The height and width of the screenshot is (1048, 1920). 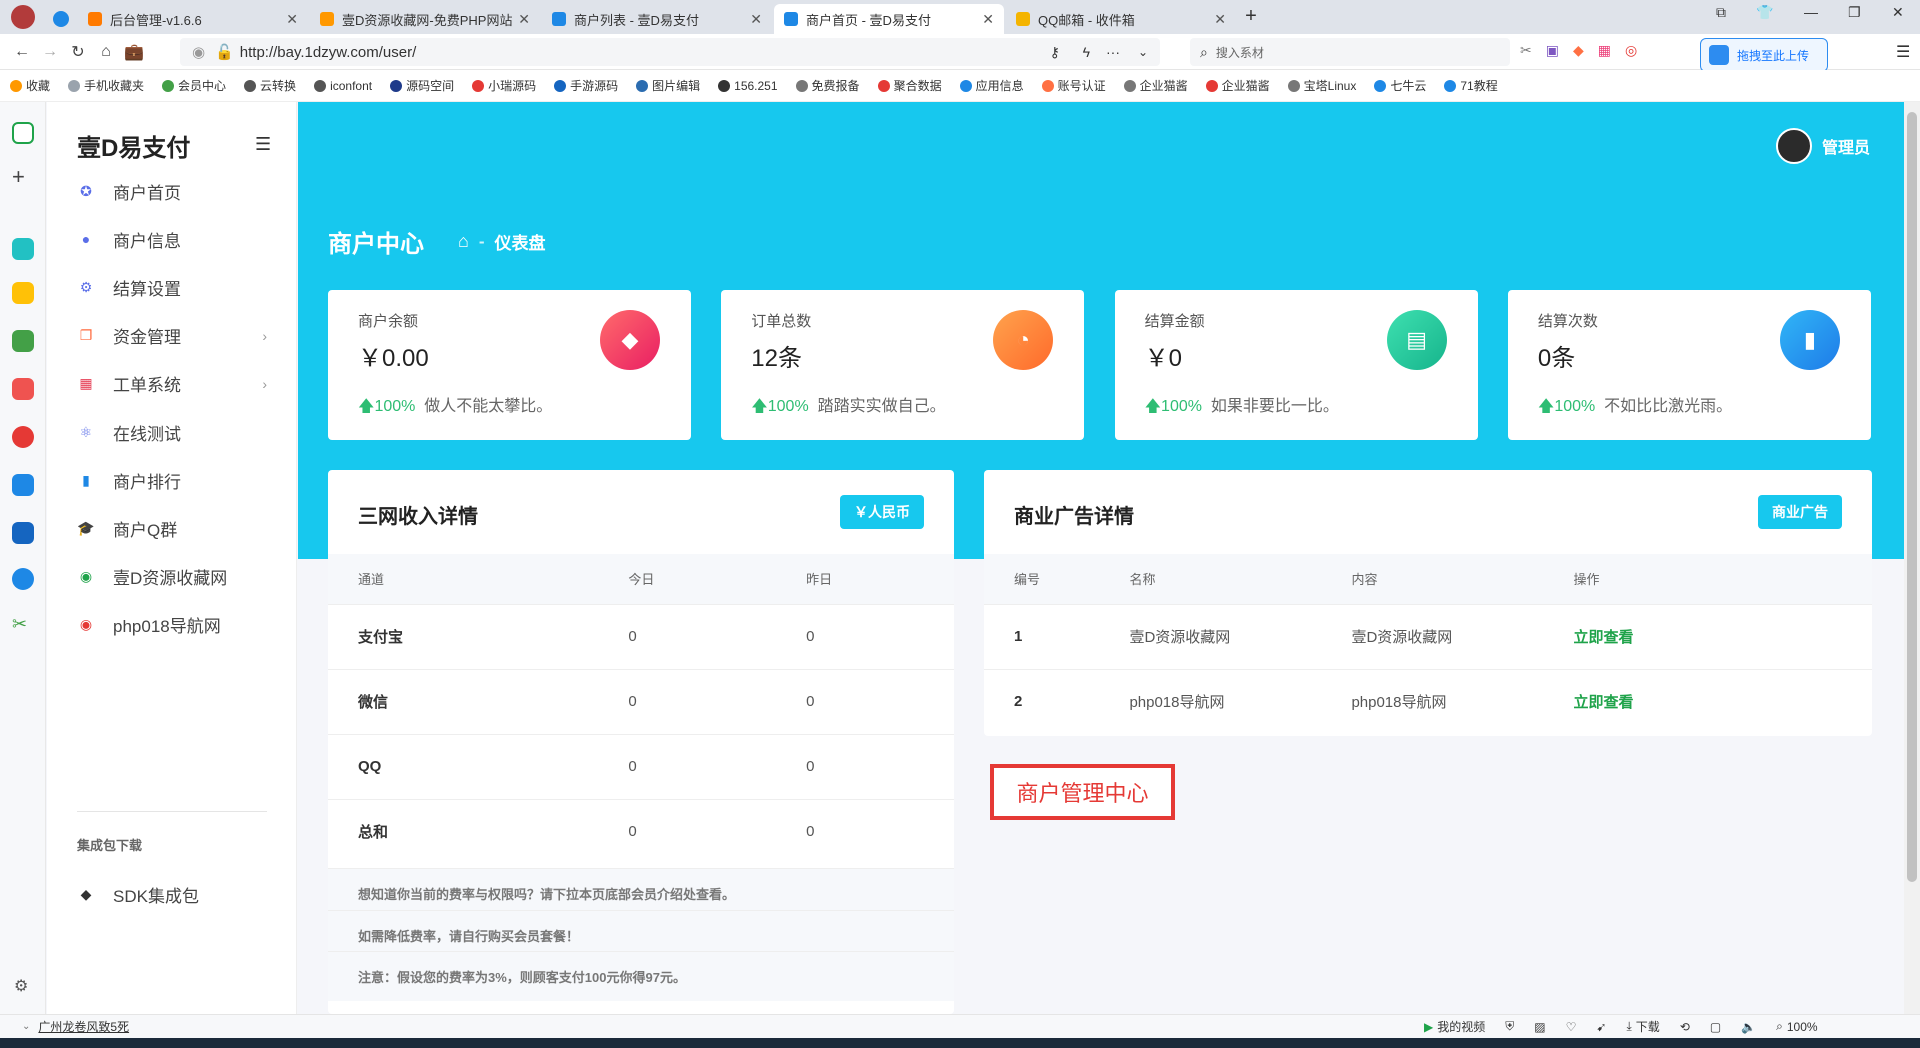 What do you see at coordinates (1509, 1026) in the screenshot?
I see `shield-icon: ⛨` at bounding box center [1509, 1026].